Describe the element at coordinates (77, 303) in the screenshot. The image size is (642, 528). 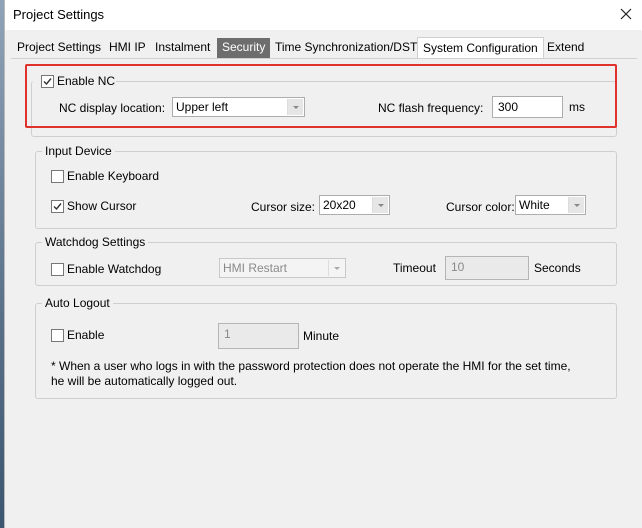
I see `auto-logout-title: Auto Logout` at that location.